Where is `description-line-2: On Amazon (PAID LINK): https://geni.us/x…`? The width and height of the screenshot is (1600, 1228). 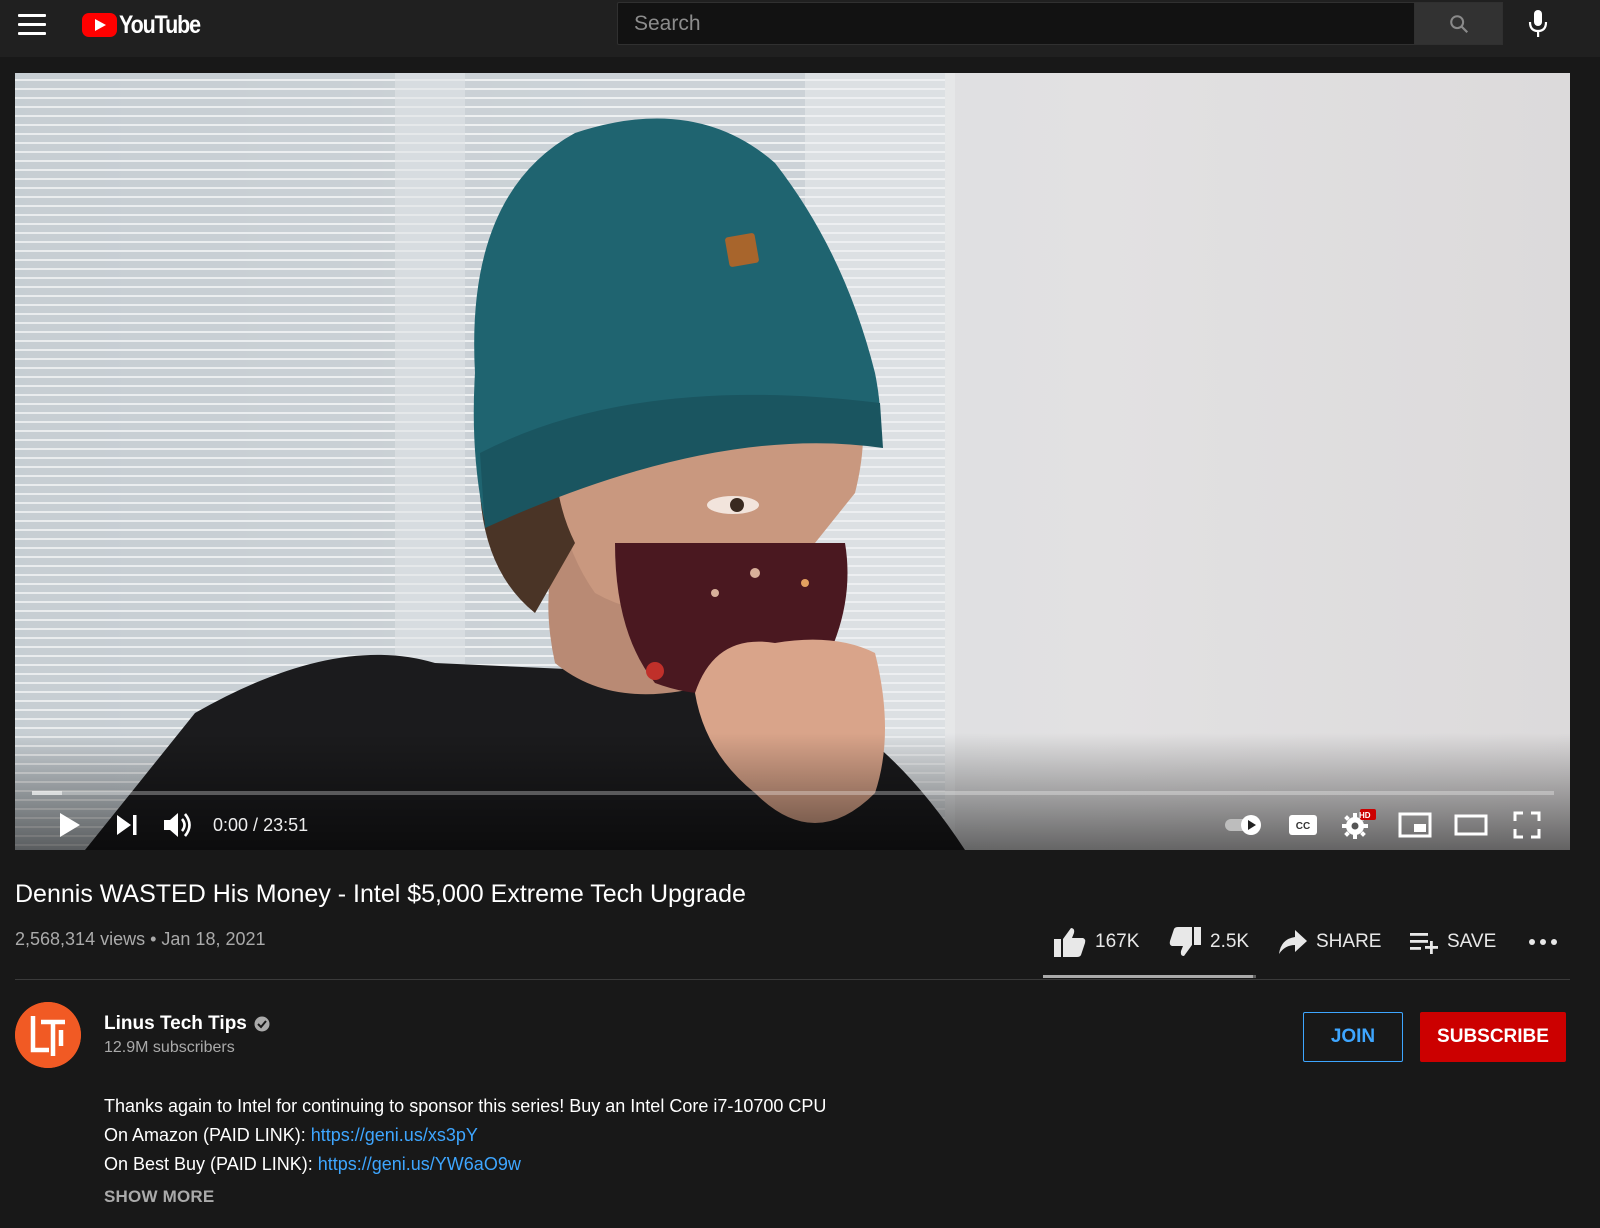 description-line-2: On Amazon (PAID LINK): https://geni.us/x… is located at coordinates (465, 1135).